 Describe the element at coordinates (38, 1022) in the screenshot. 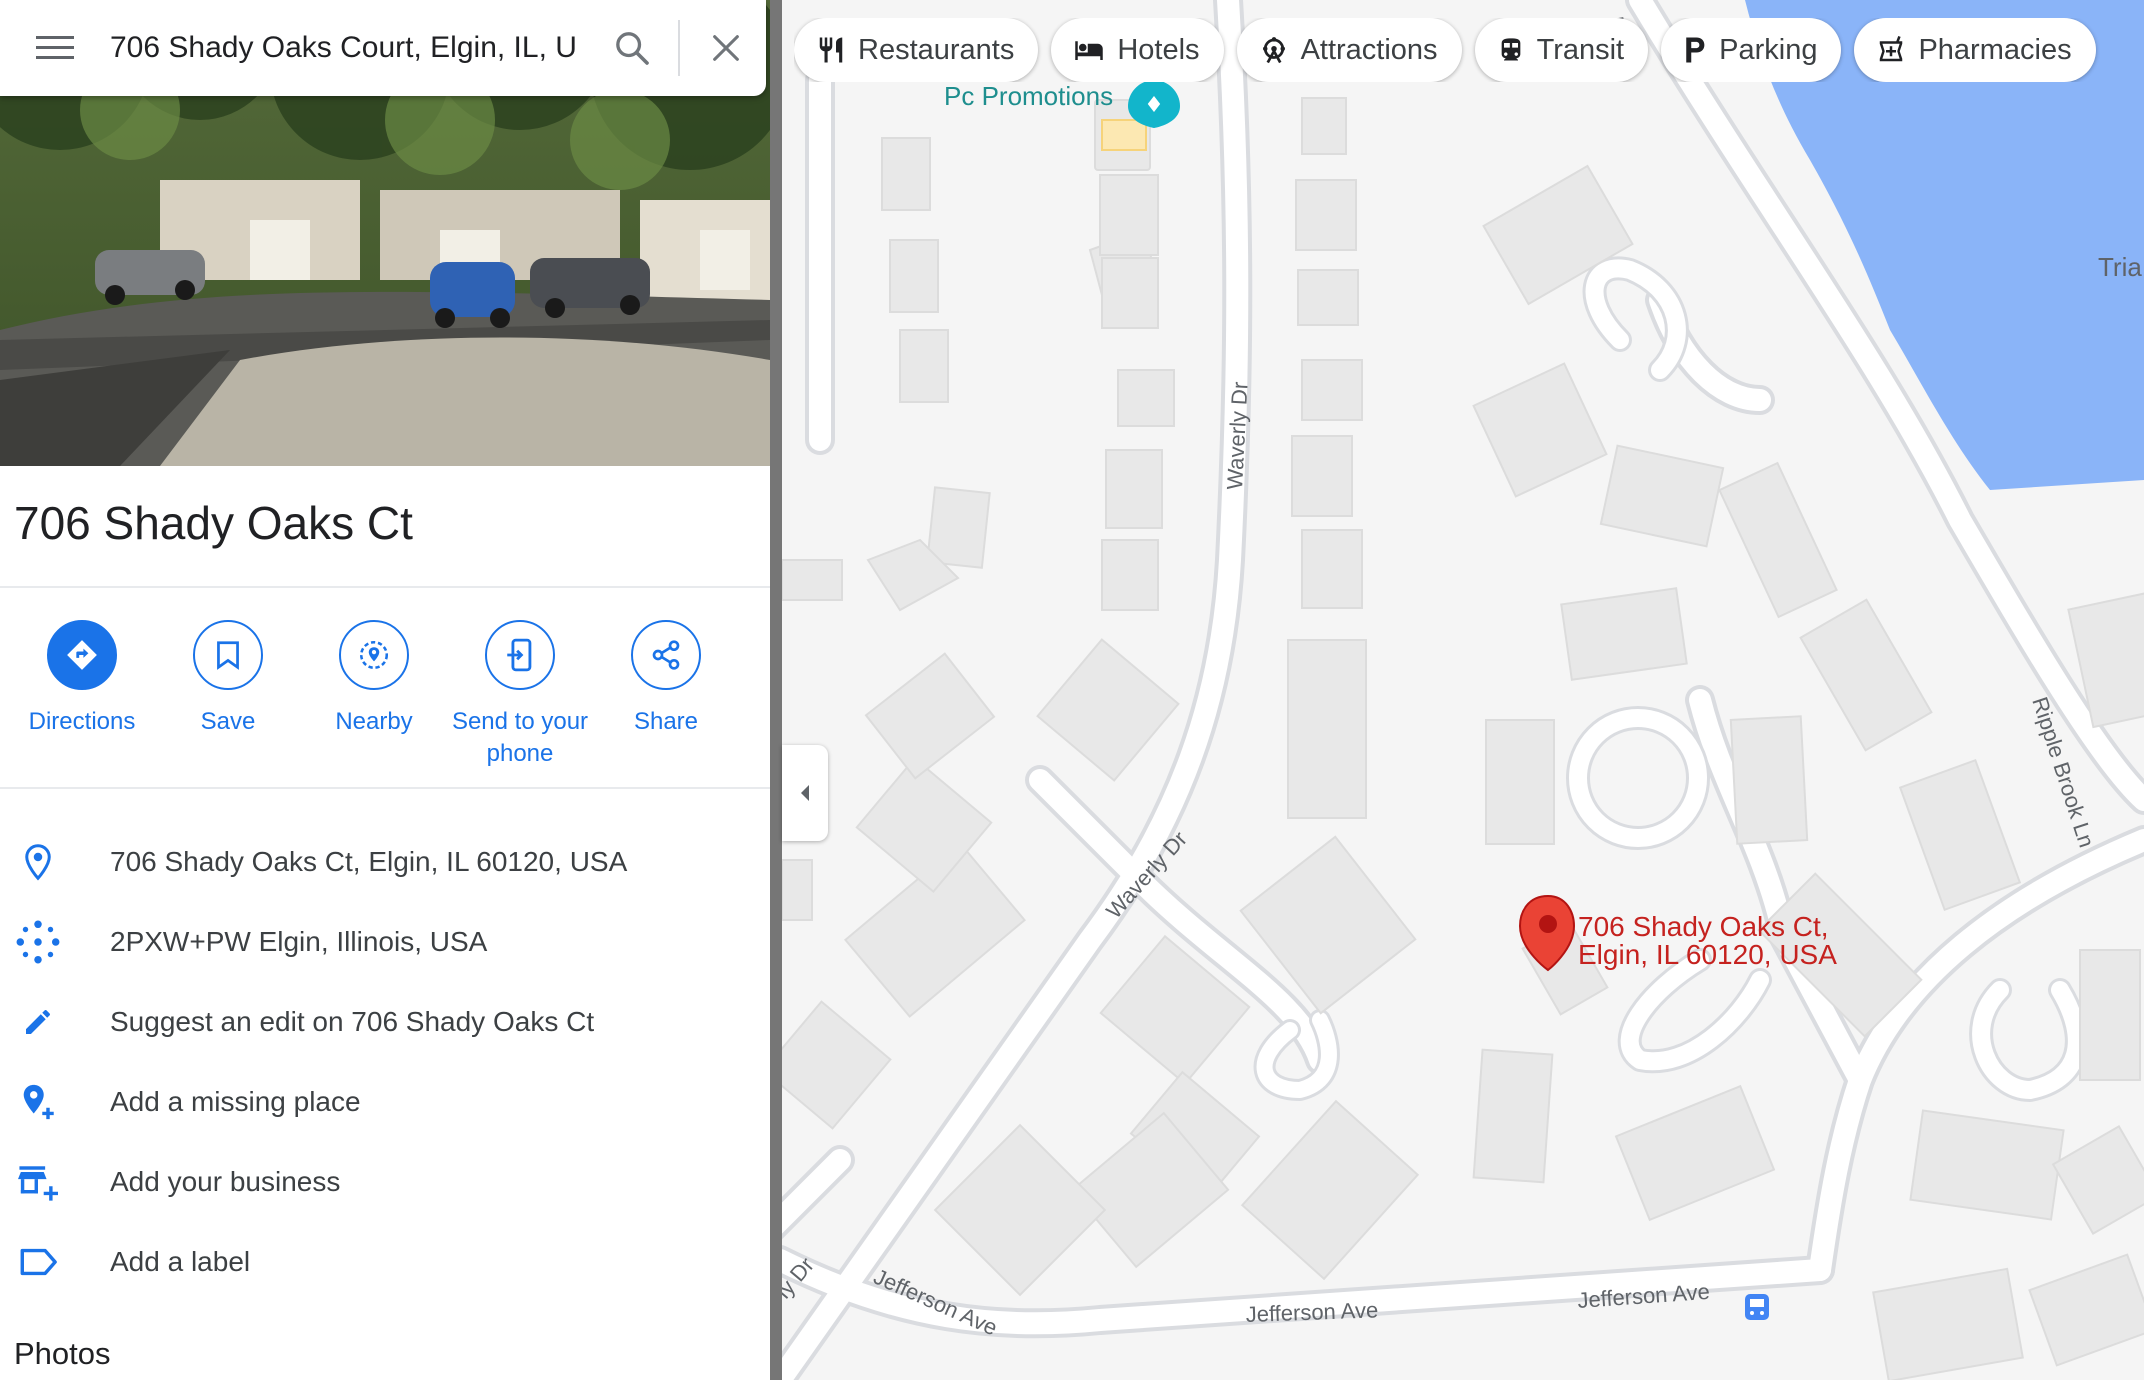

I see `pencil-icon` at that location.